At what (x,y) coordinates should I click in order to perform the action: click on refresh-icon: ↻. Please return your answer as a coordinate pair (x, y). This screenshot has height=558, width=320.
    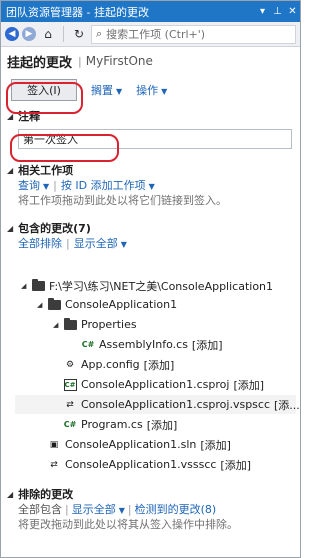
    Looking at the image, I should click on (79, 34).